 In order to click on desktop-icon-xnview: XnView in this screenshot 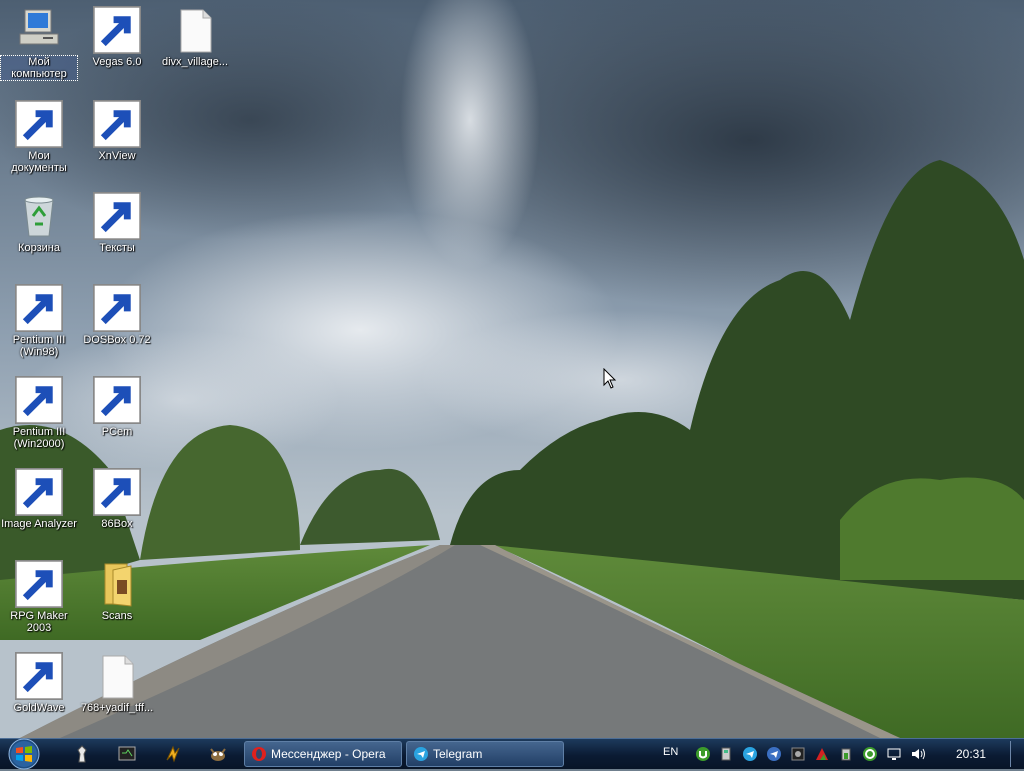, I will do `click(117, 131)`.